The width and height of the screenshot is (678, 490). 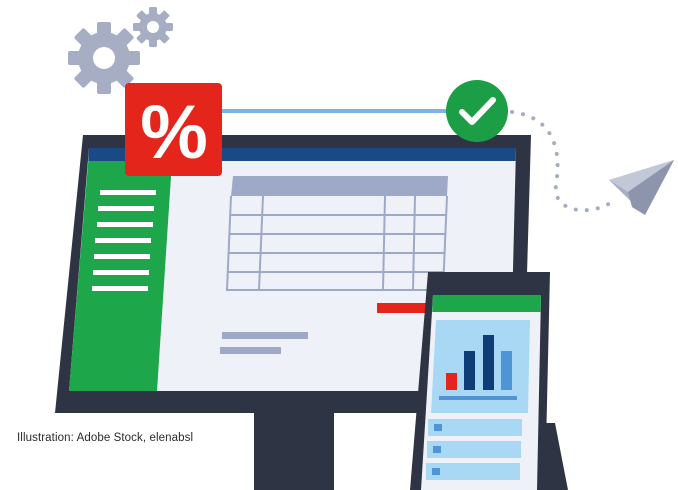 What do you see at coordinates (153, 27) in the screenshot?
I see `gear-icon` at bounding box center [153, 27].